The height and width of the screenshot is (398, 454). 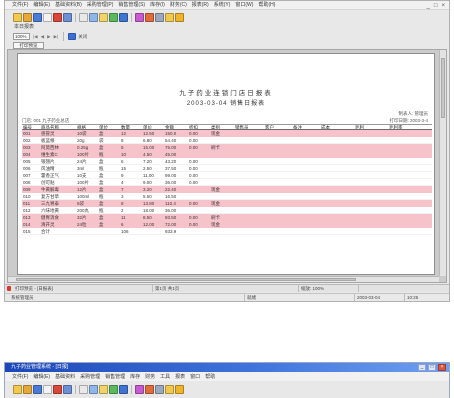 What do you see at coordinates (215, 127) in the screenshot?
I see `column-header: 类别` at bounding box center [215, 127].